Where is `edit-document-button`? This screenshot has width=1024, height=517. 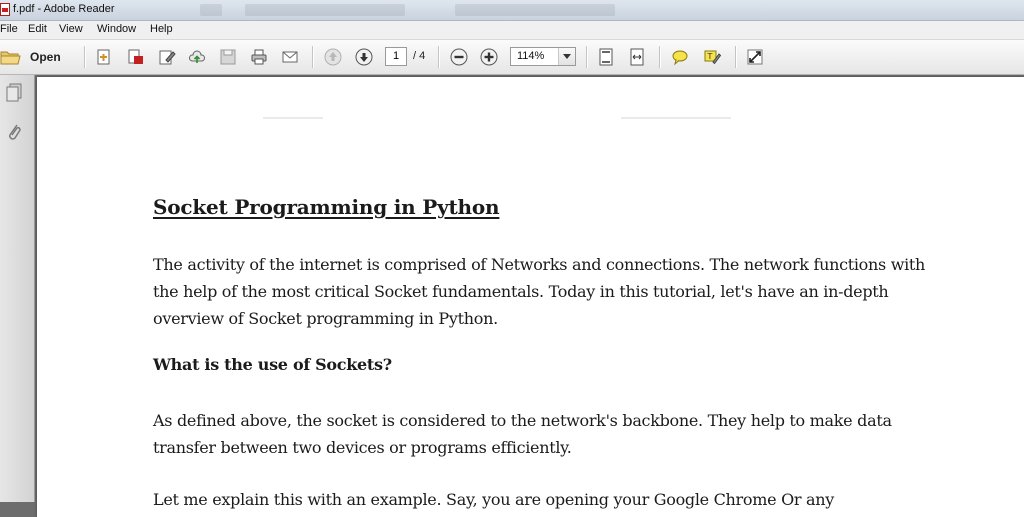 edit-document-button is located at coordinates (167, 57).